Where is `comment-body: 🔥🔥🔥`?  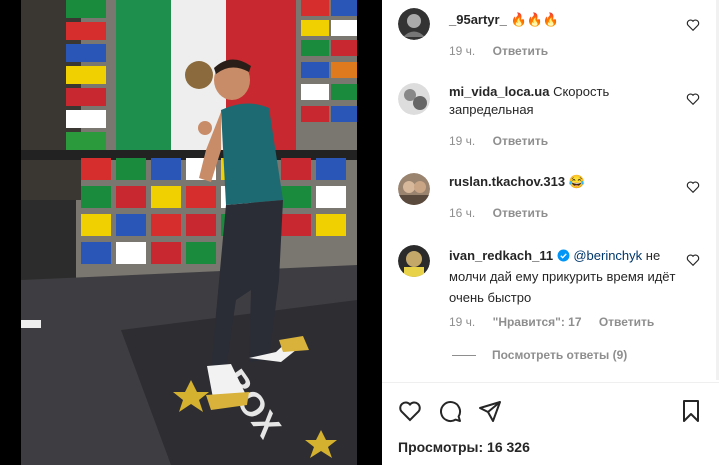
comment-body: 🔥🔥🔥 is located at coordinates (535, 19).